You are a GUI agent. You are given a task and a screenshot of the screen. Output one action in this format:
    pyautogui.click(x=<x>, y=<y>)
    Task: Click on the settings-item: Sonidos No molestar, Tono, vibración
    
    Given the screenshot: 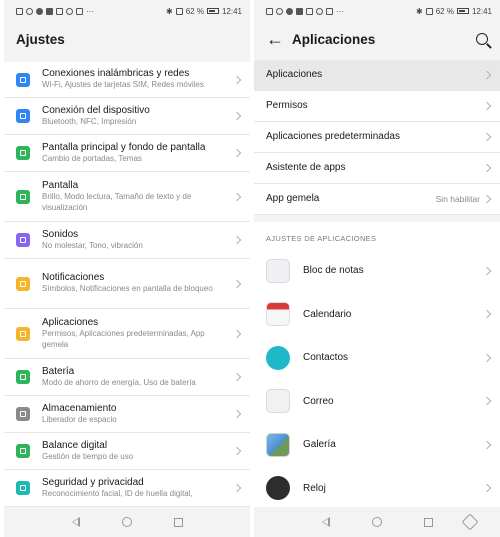 What is the action you would take?
    pyautogui.click(x=127, y=240)
    